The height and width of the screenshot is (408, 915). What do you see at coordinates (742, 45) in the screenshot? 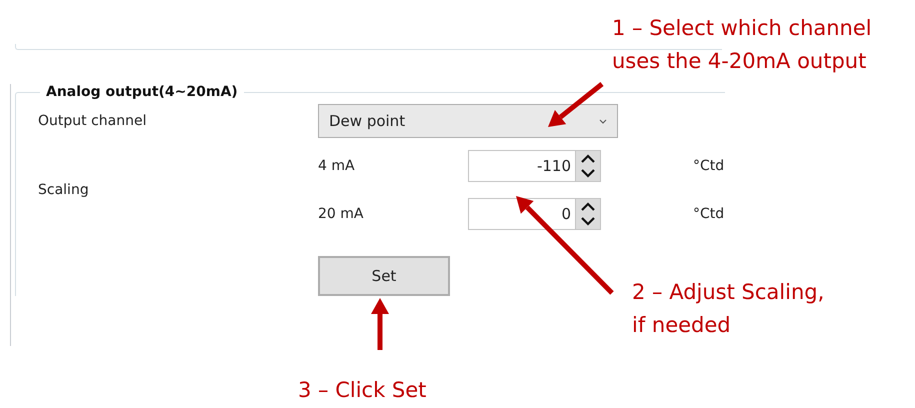
I see `annotation-text: 1 – Select which channel uses the 4-20mA output` at bounding box center [742, 45].